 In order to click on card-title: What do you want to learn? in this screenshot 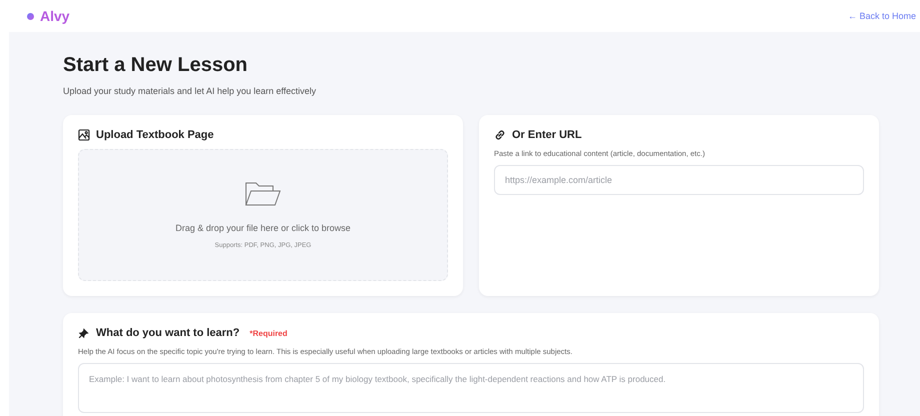, I will do `click(168, 333)`.